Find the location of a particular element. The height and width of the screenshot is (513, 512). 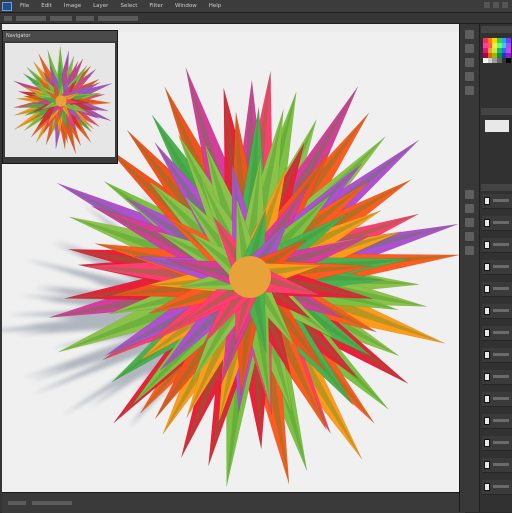

maximize-icon is located at coordinates (496, 5).